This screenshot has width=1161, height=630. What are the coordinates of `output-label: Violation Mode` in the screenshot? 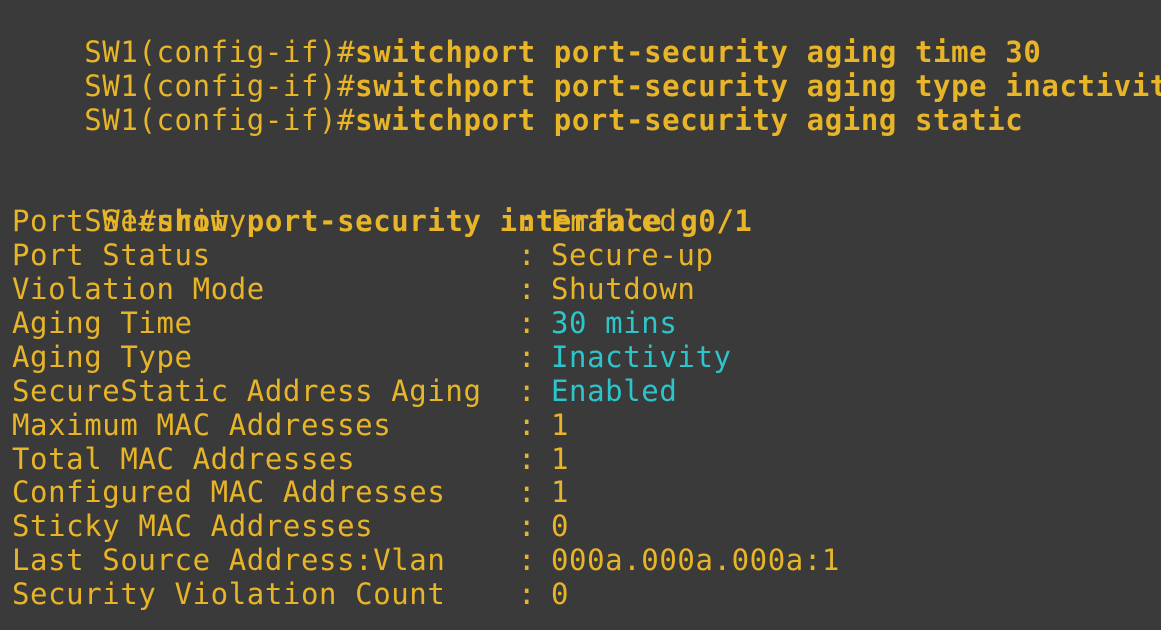 It's located at (138, 289).